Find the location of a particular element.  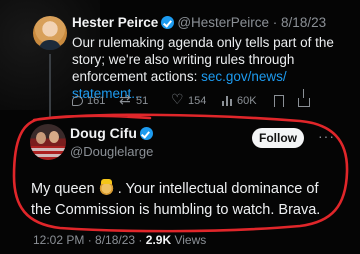

bookmark-icon is located at coordinates (279, 101).